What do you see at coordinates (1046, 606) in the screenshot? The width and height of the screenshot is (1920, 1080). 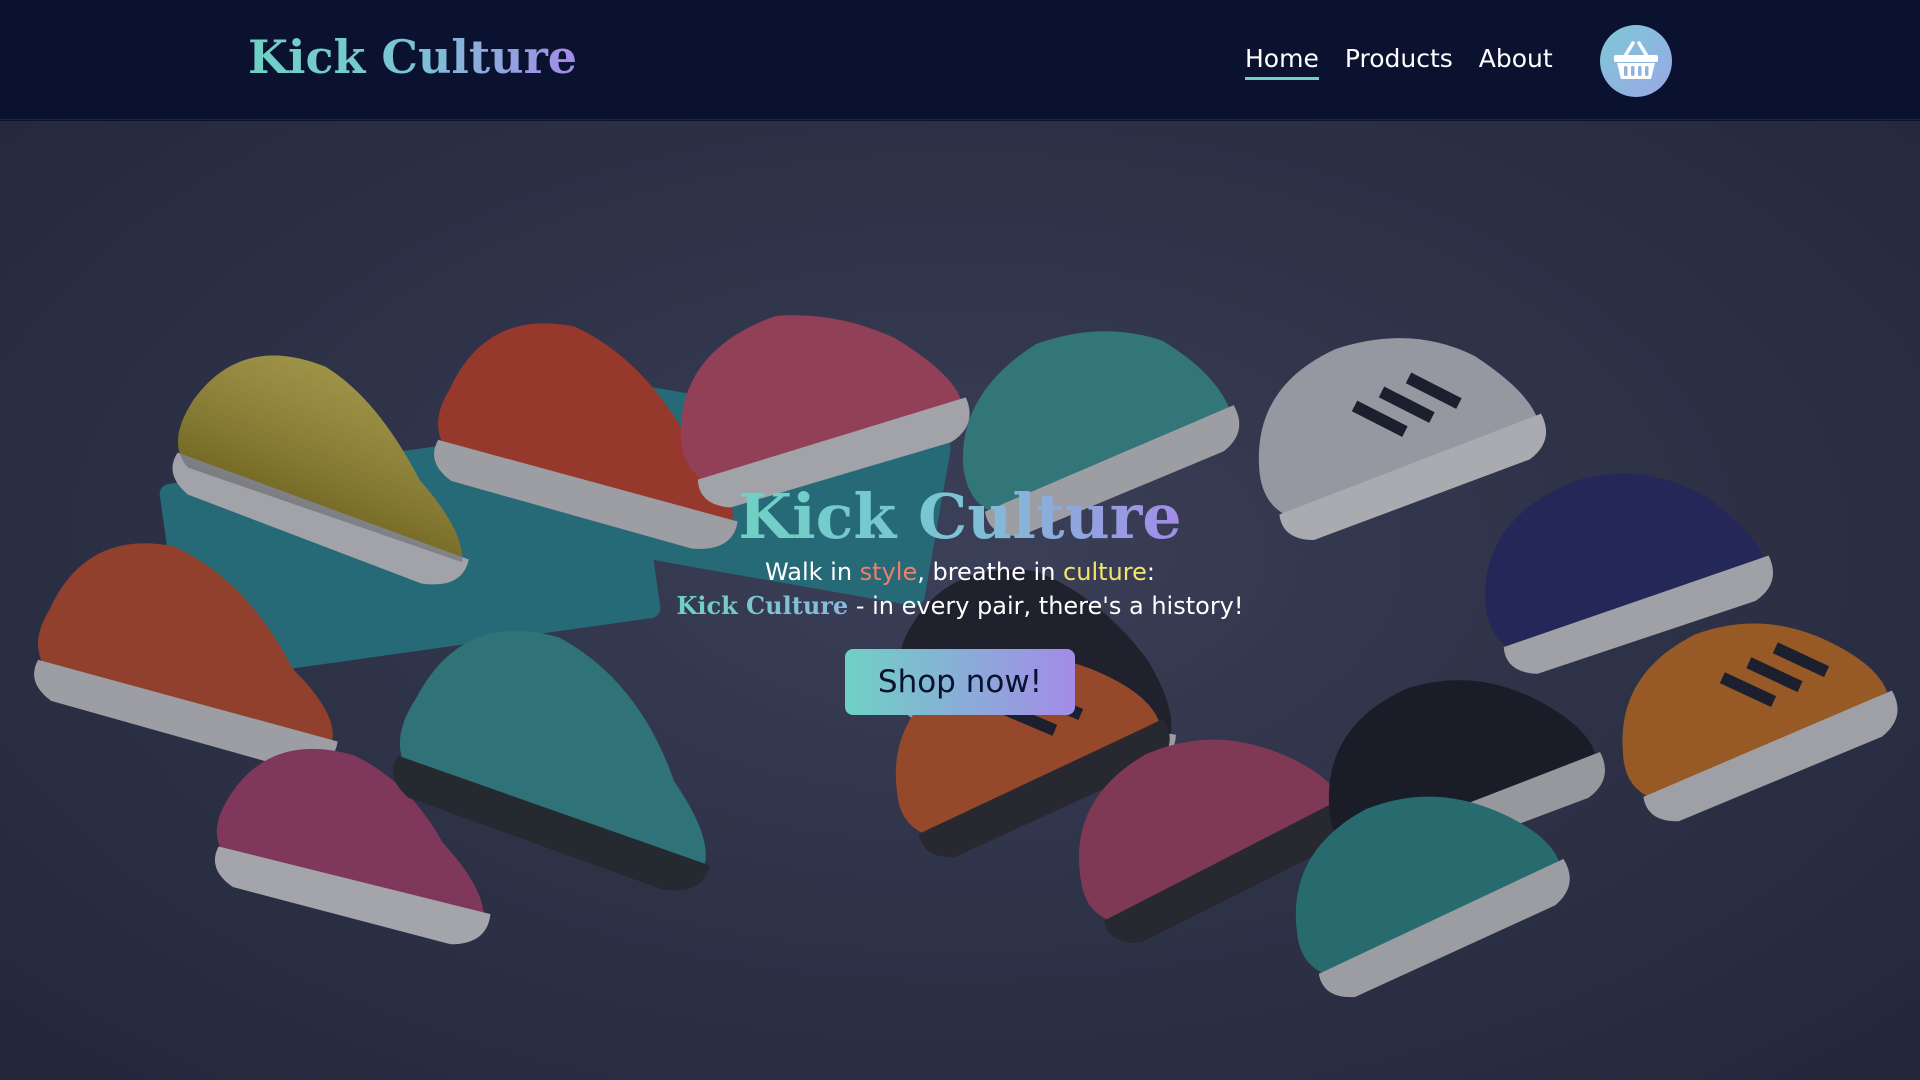 I see `tagline-text: - in every pair, there's a history!` at bounding box center [1046, 606].